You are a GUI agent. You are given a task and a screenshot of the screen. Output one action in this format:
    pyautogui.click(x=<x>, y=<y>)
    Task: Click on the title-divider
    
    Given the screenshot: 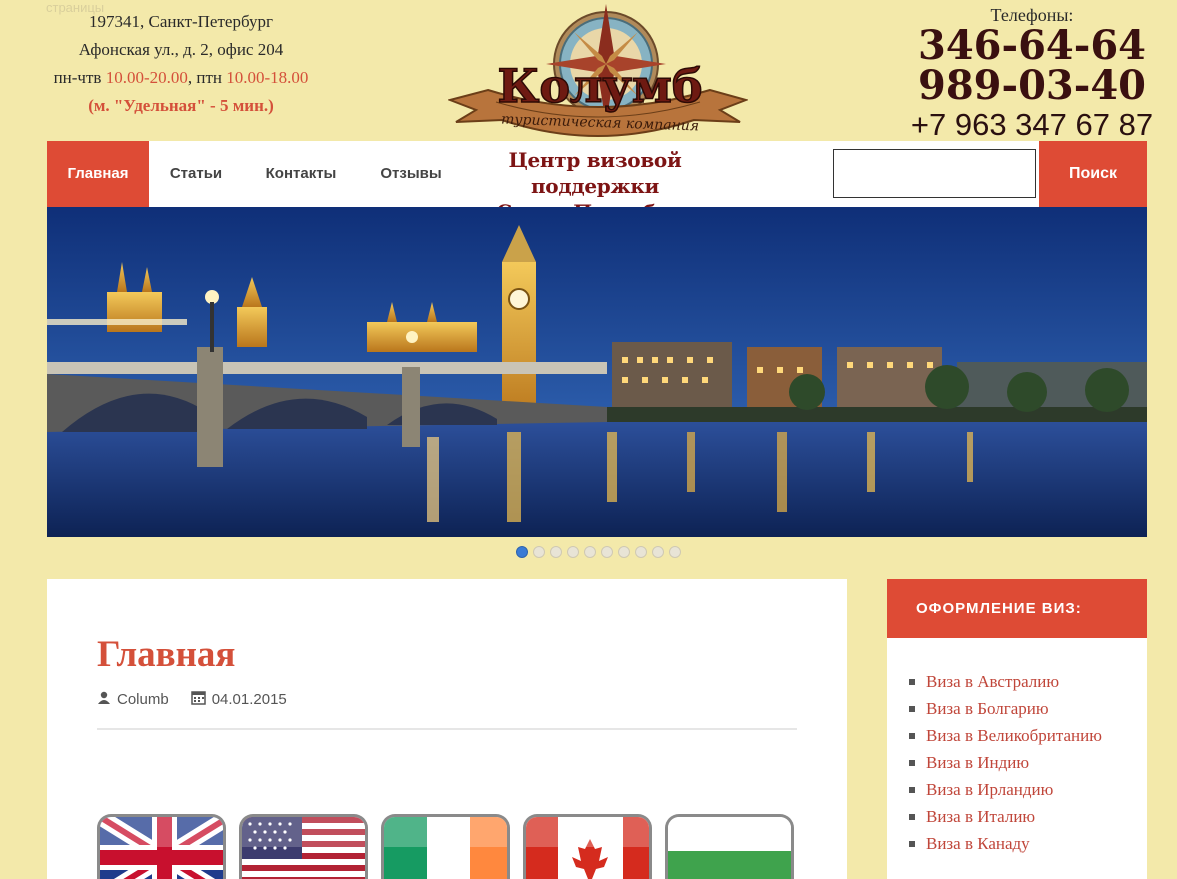 What is the action you would take?
    pyautogui.click(x=447, y=729)
    